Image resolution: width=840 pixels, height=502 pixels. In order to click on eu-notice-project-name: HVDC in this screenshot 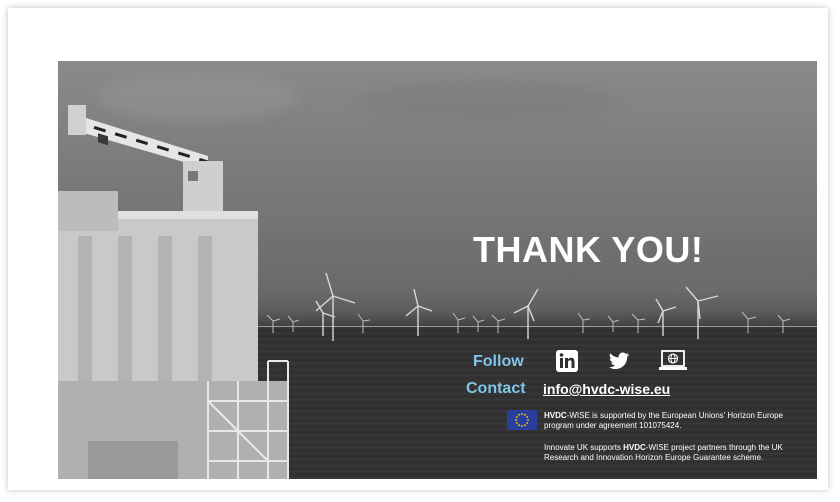, I will do `click(555, 415)`.